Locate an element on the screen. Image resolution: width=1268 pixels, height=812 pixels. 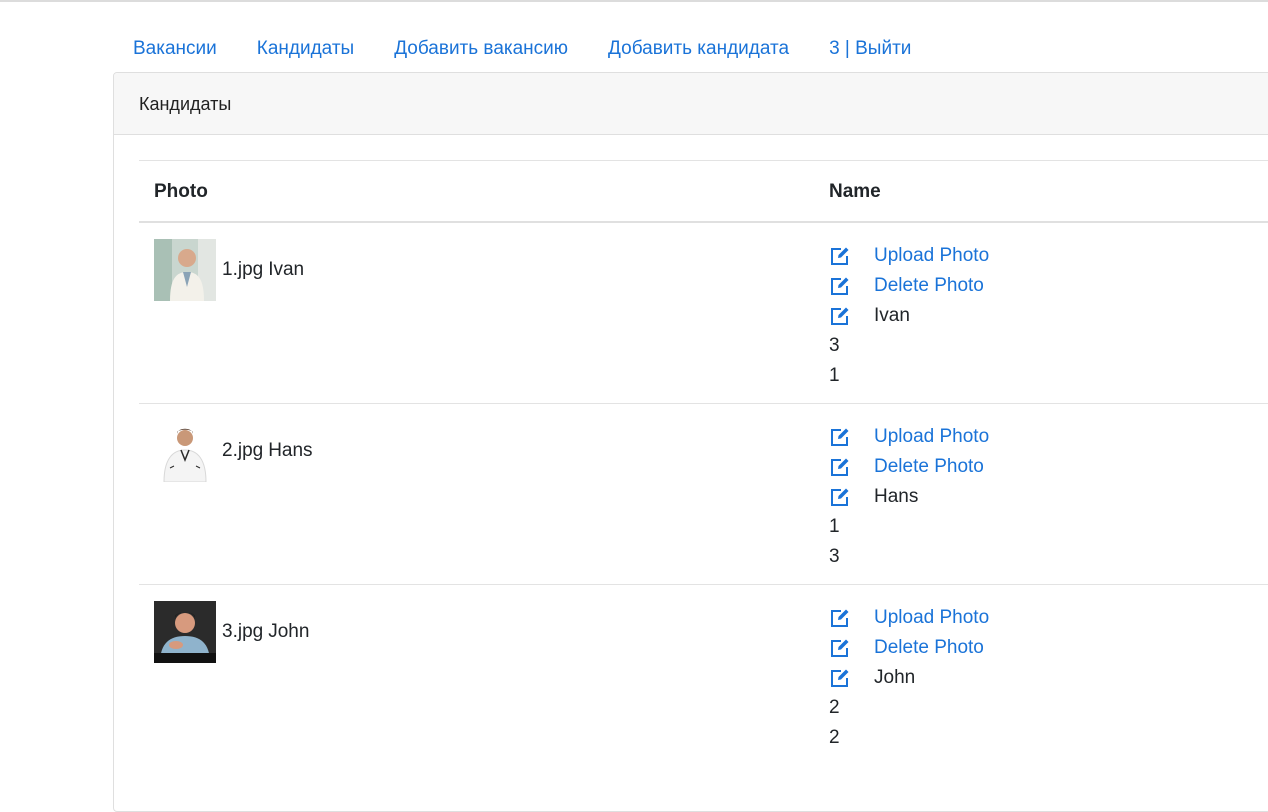
candidate-value-1: 3 is located at coordinates (834, 345).